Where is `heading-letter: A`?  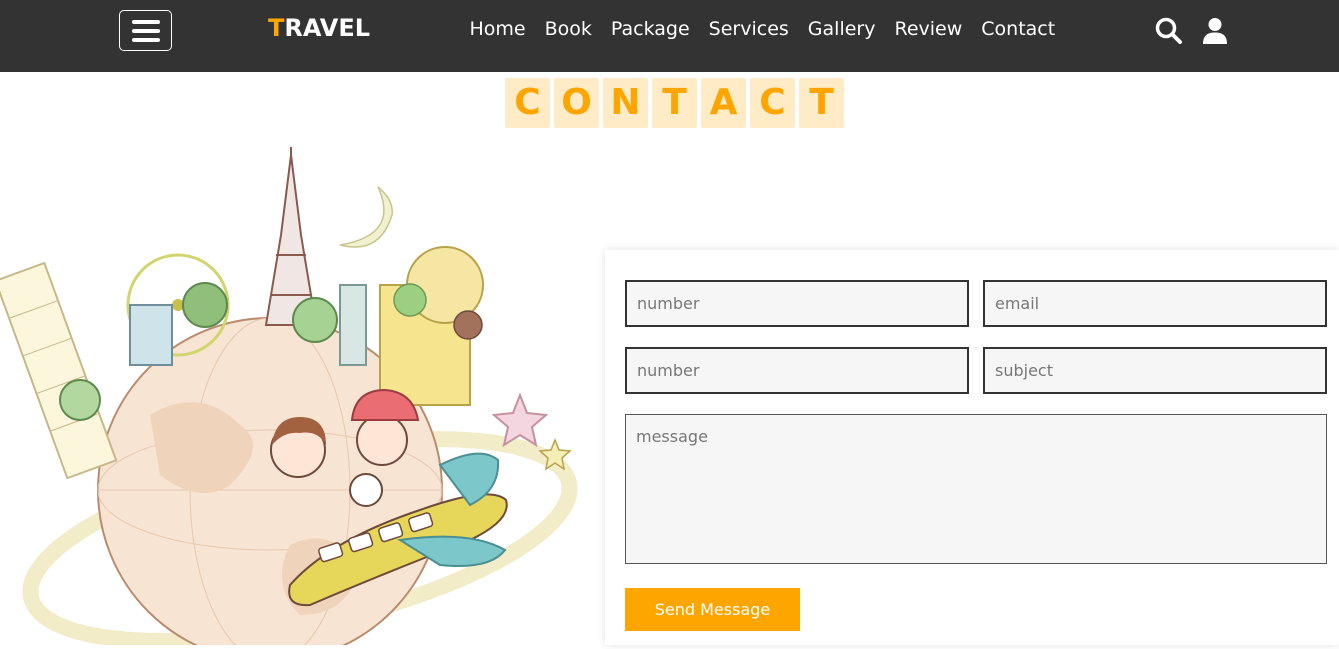
heading-letter: A is located at coordinates (723, 103).